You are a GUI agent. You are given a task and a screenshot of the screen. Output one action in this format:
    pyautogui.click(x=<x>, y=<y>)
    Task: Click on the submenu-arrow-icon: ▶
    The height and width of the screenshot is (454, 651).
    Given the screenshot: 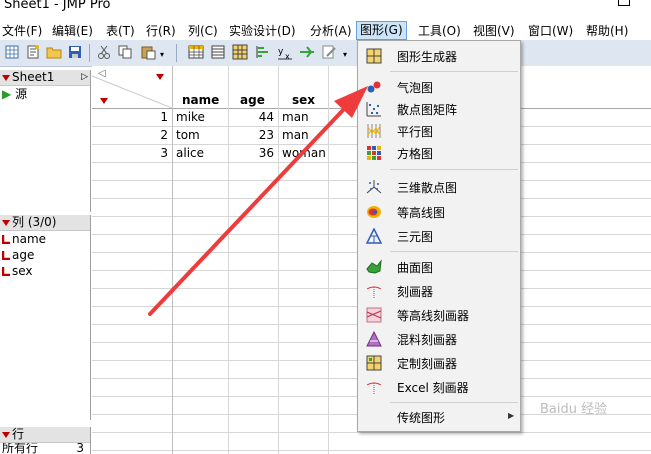 What is the action you would take?
    pyautogui.click(x=511, y=415)
    